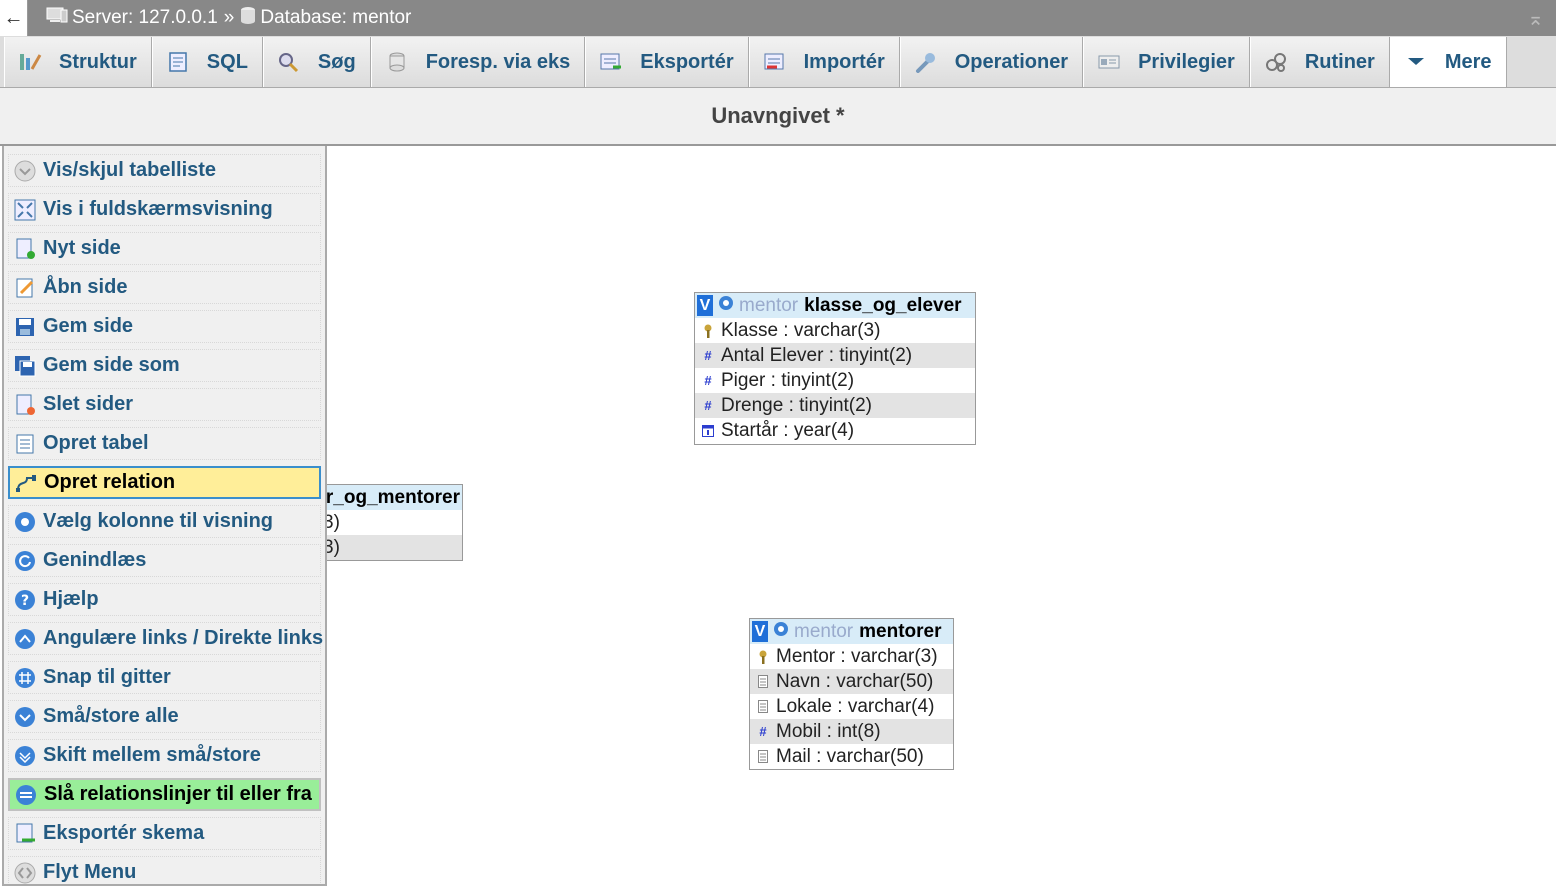  What do you see at coordinates (164, 482) in the screenshot?
I see `menu-item-create-relation: Opret relation` at bounding box center [164, 482].